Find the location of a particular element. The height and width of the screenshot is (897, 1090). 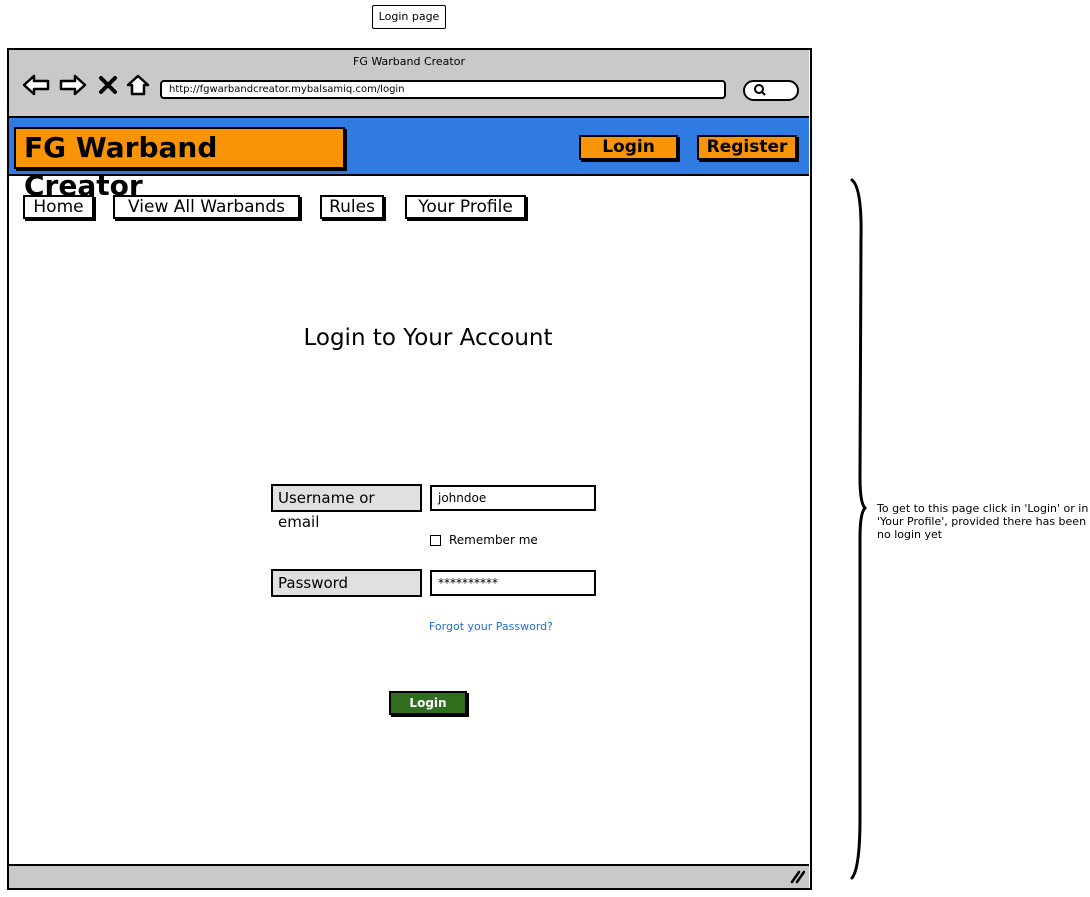

nav-home: Home is located at coordinates (58, 207).